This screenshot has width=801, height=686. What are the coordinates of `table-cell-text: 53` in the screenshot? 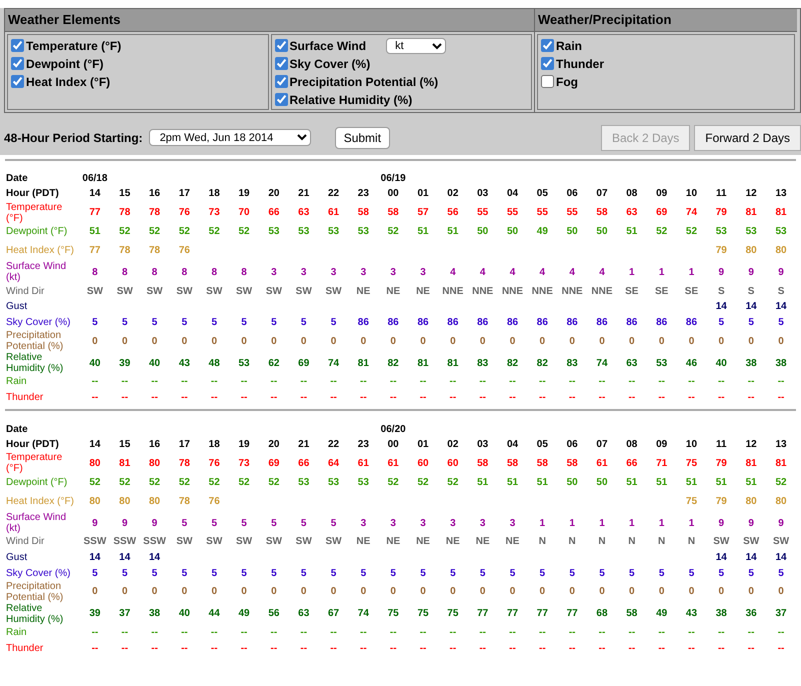 It's located at (333, 483).